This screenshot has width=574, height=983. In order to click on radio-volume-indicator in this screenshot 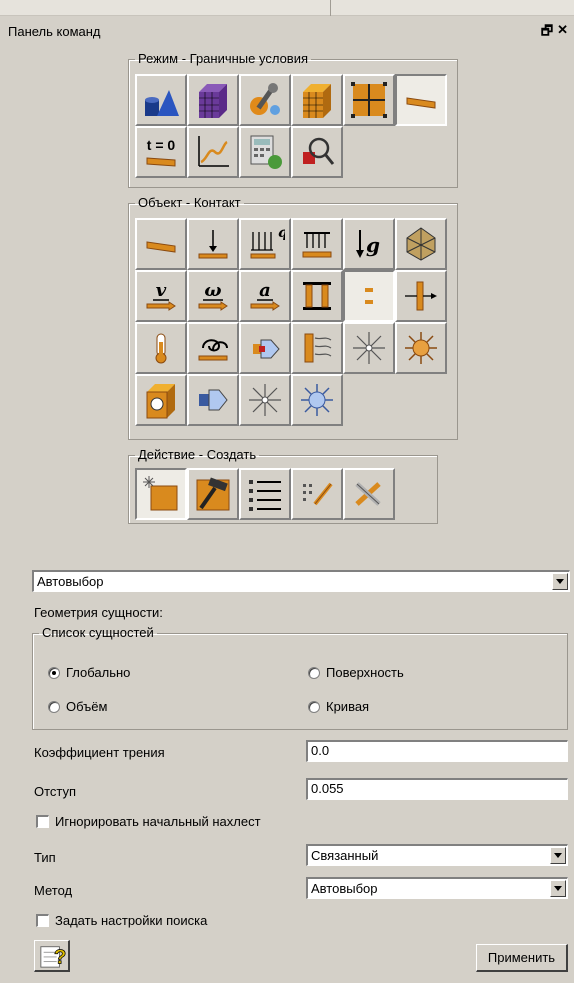, I will do `click(54, 706)`.